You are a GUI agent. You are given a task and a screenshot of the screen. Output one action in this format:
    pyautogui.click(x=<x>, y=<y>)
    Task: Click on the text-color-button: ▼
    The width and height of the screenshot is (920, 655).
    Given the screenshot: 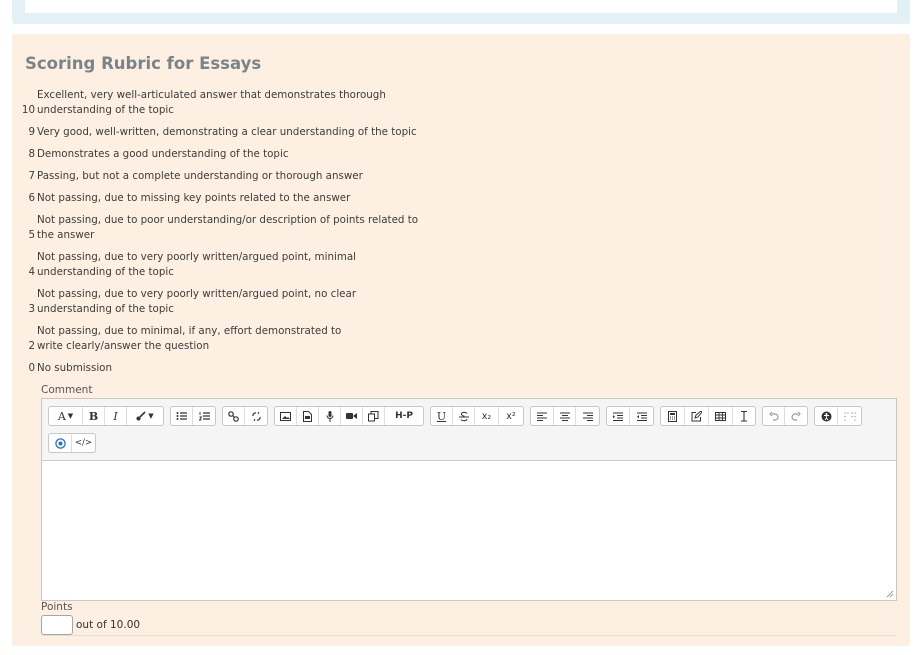 What is the action you would take?
    pyautogui.click(x=145, y=416)
    